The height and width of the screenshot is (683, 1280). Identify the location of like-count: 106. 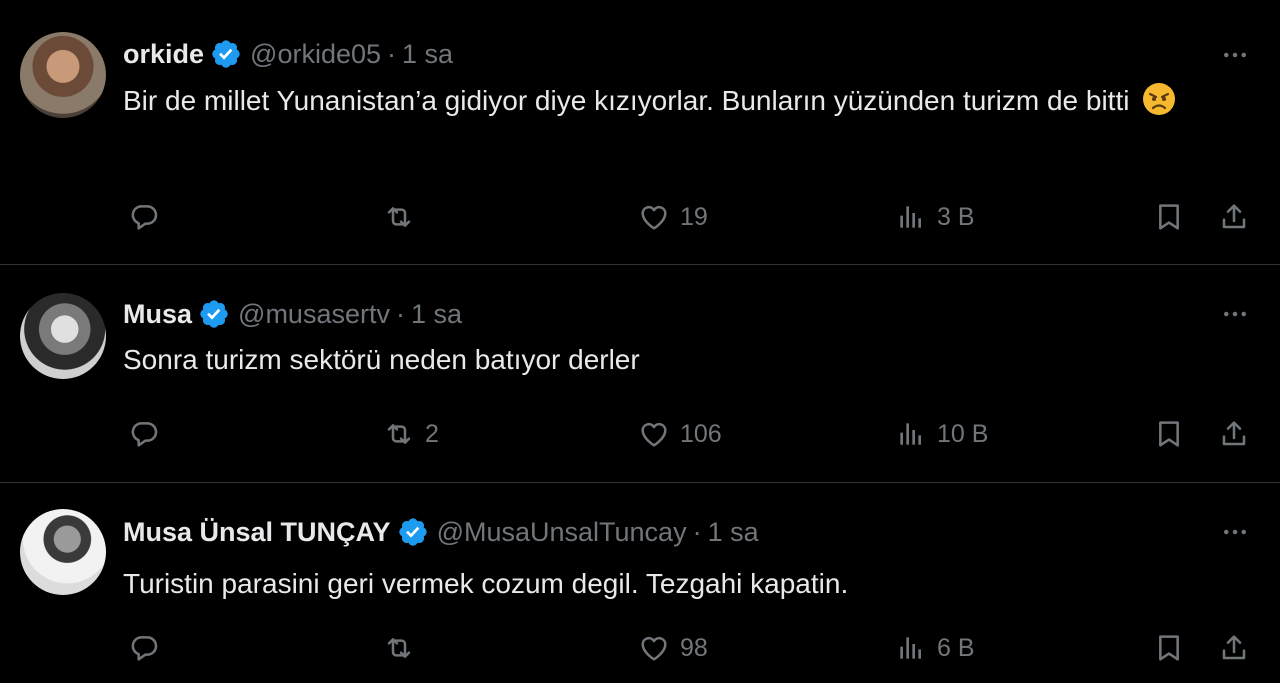
(701, 433).